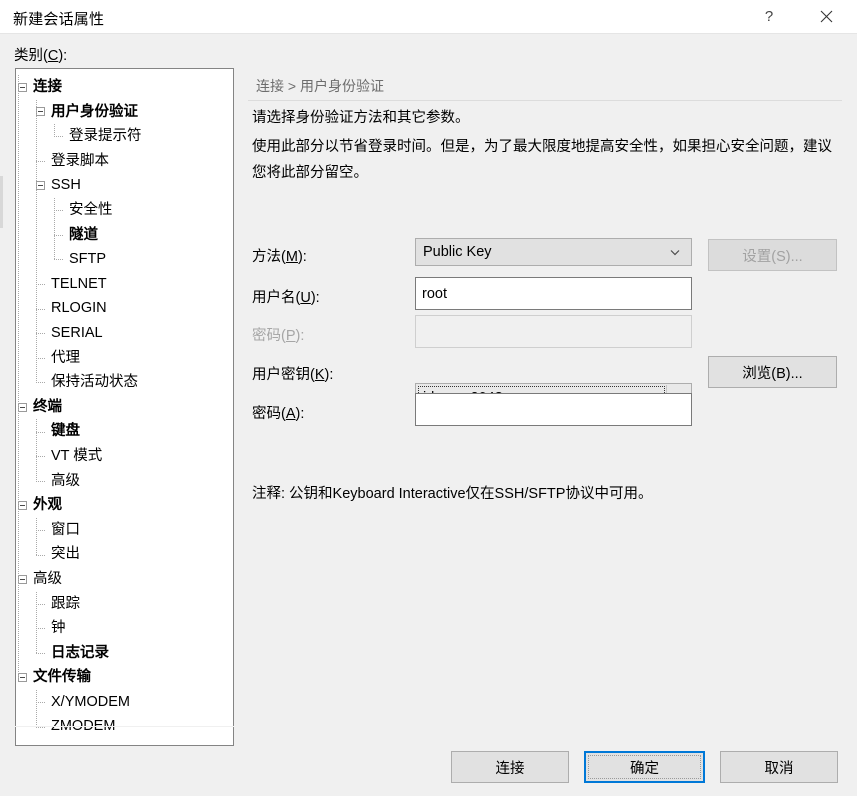 The width and height of the screenshot is (857, 796). What do you see at coordinates (41, 56) in the screenshot?
I see `category-label: 类别(C):` at bounding box center [41, 56].